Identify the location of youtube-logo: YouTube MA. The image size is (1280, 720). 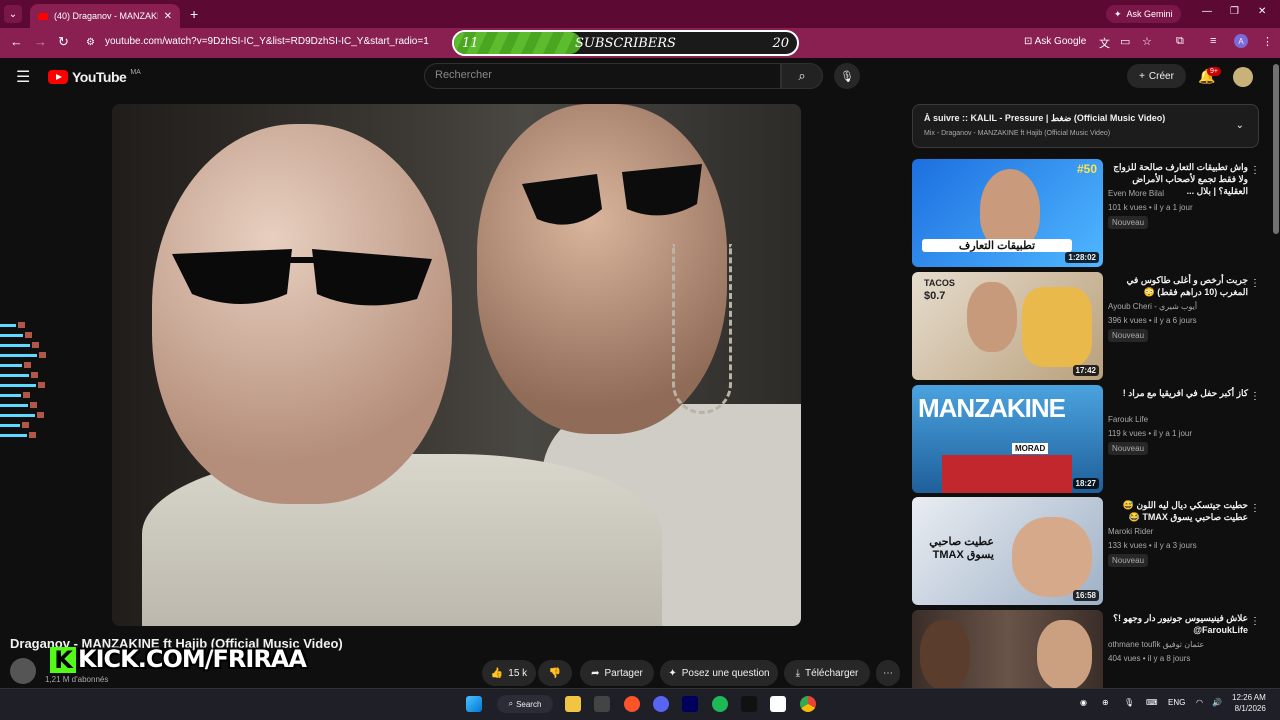
(94, 77).